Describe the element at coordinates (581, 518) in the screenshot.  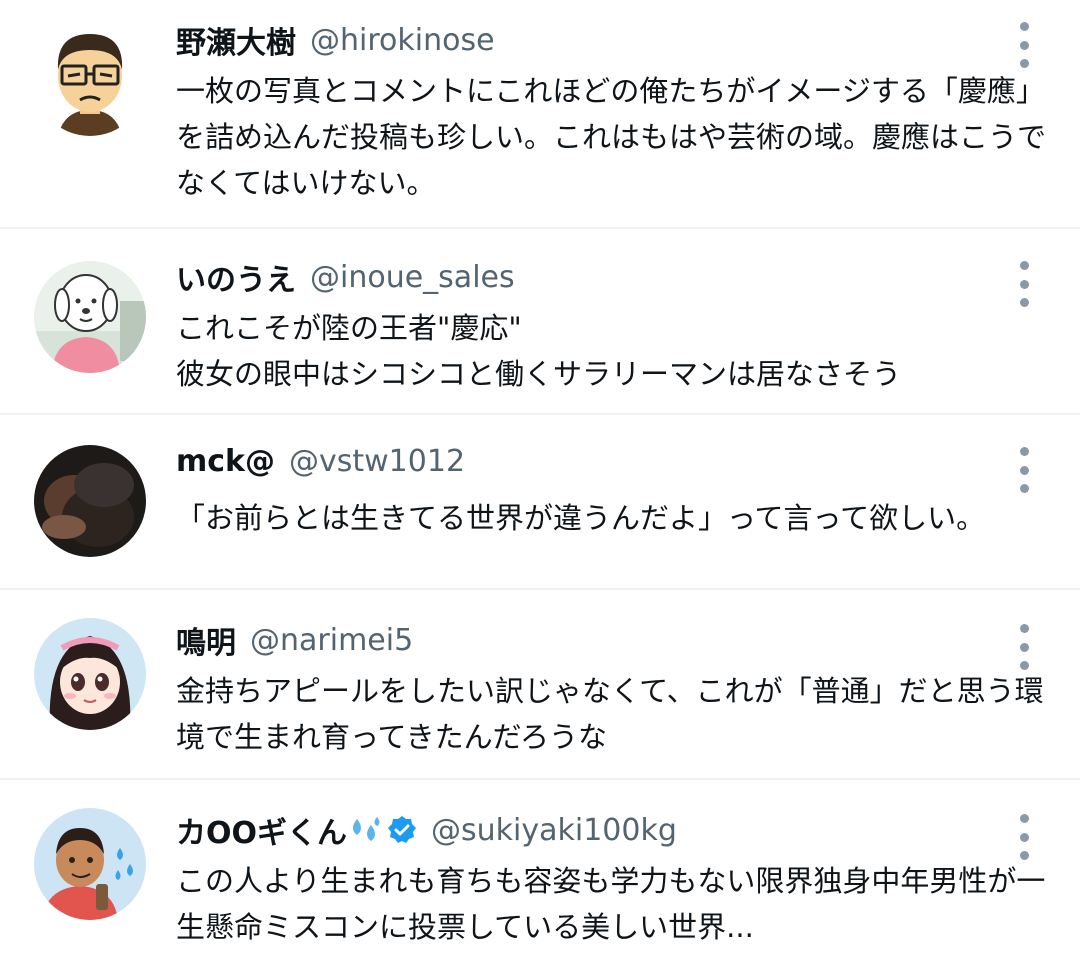
I see `tweet-text: 「お前らとは生きてる世界が違うんだよ」って言って欲しい。` at that location.